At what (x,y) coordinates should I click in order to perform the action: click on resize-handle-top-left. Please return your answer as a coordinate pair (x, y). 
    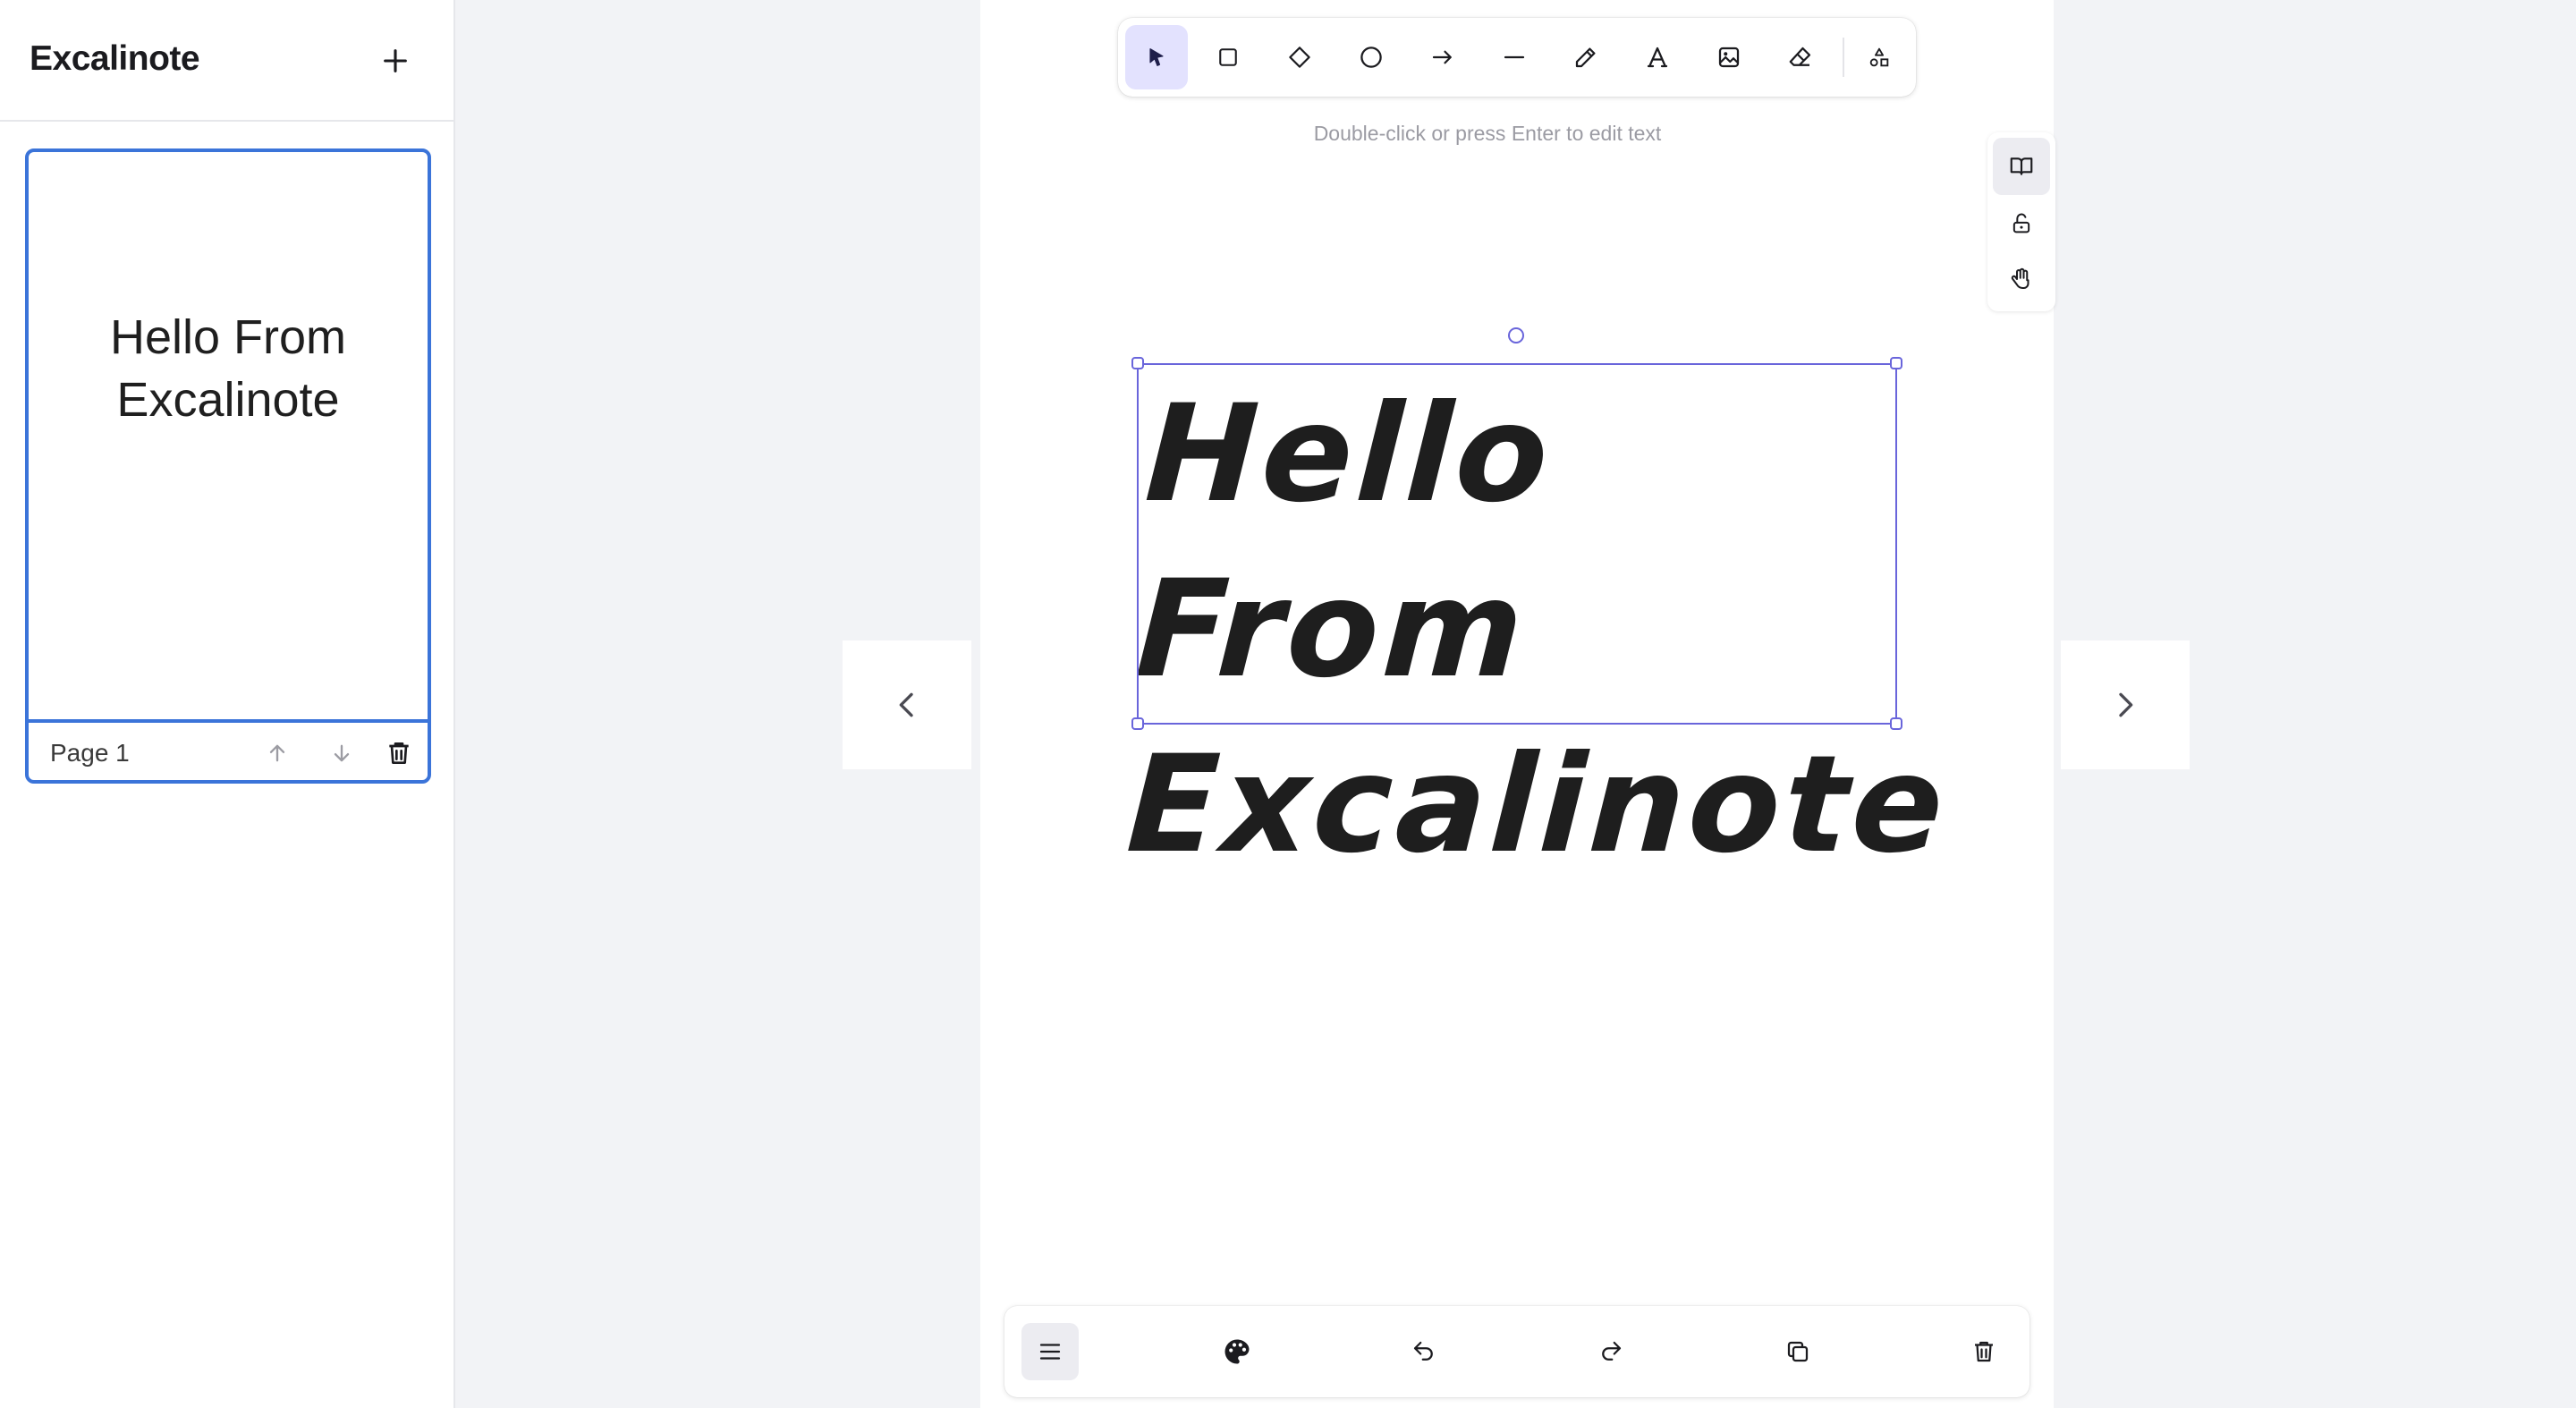
    Looking at the image, I should click on (1137, 363).